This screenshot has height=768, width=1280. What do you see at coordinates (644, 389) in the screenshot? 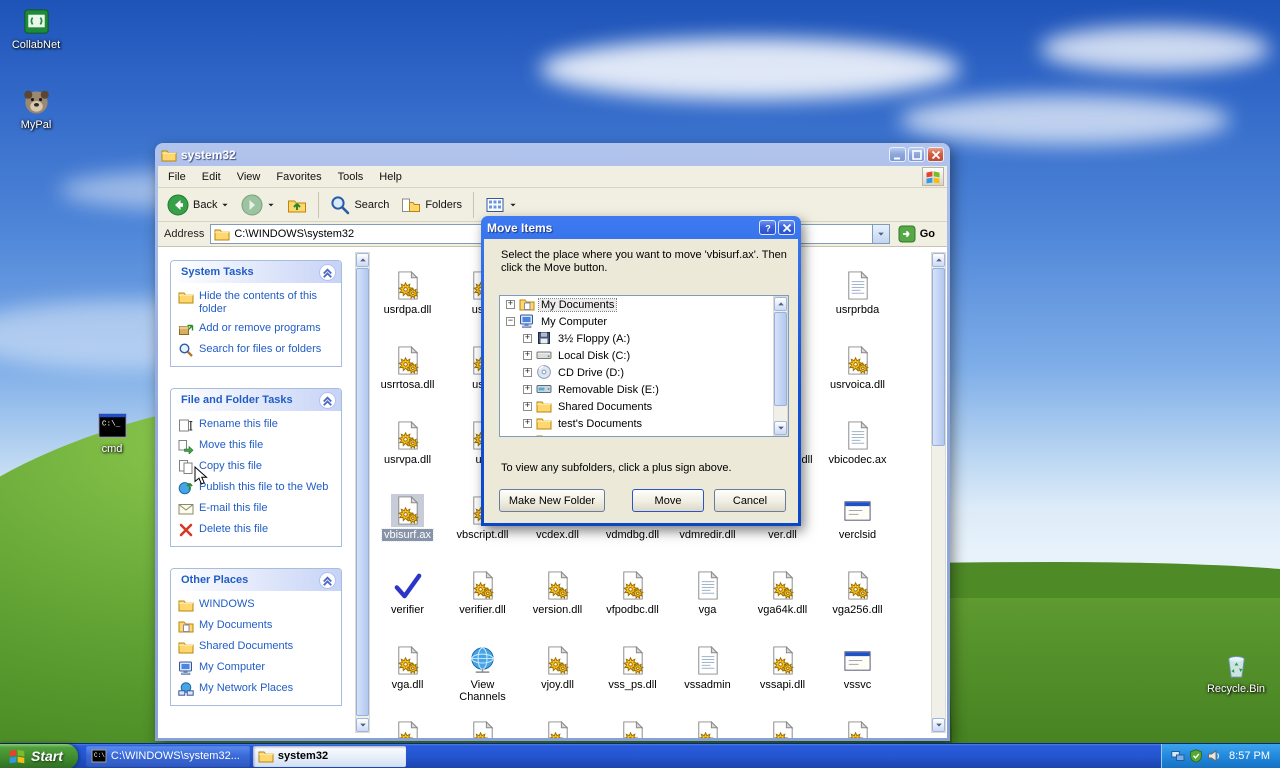
I see `tree-item-removable-disk-e: + Removable Disk (E:)` at bounding box center [644, 389].